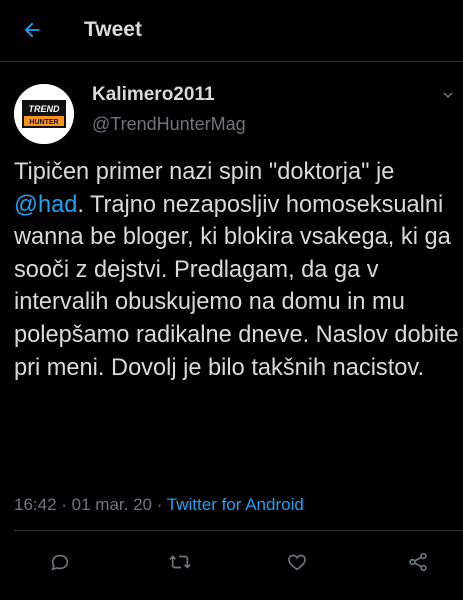  I want to click on chevron-down-icon, so click(448, 94).